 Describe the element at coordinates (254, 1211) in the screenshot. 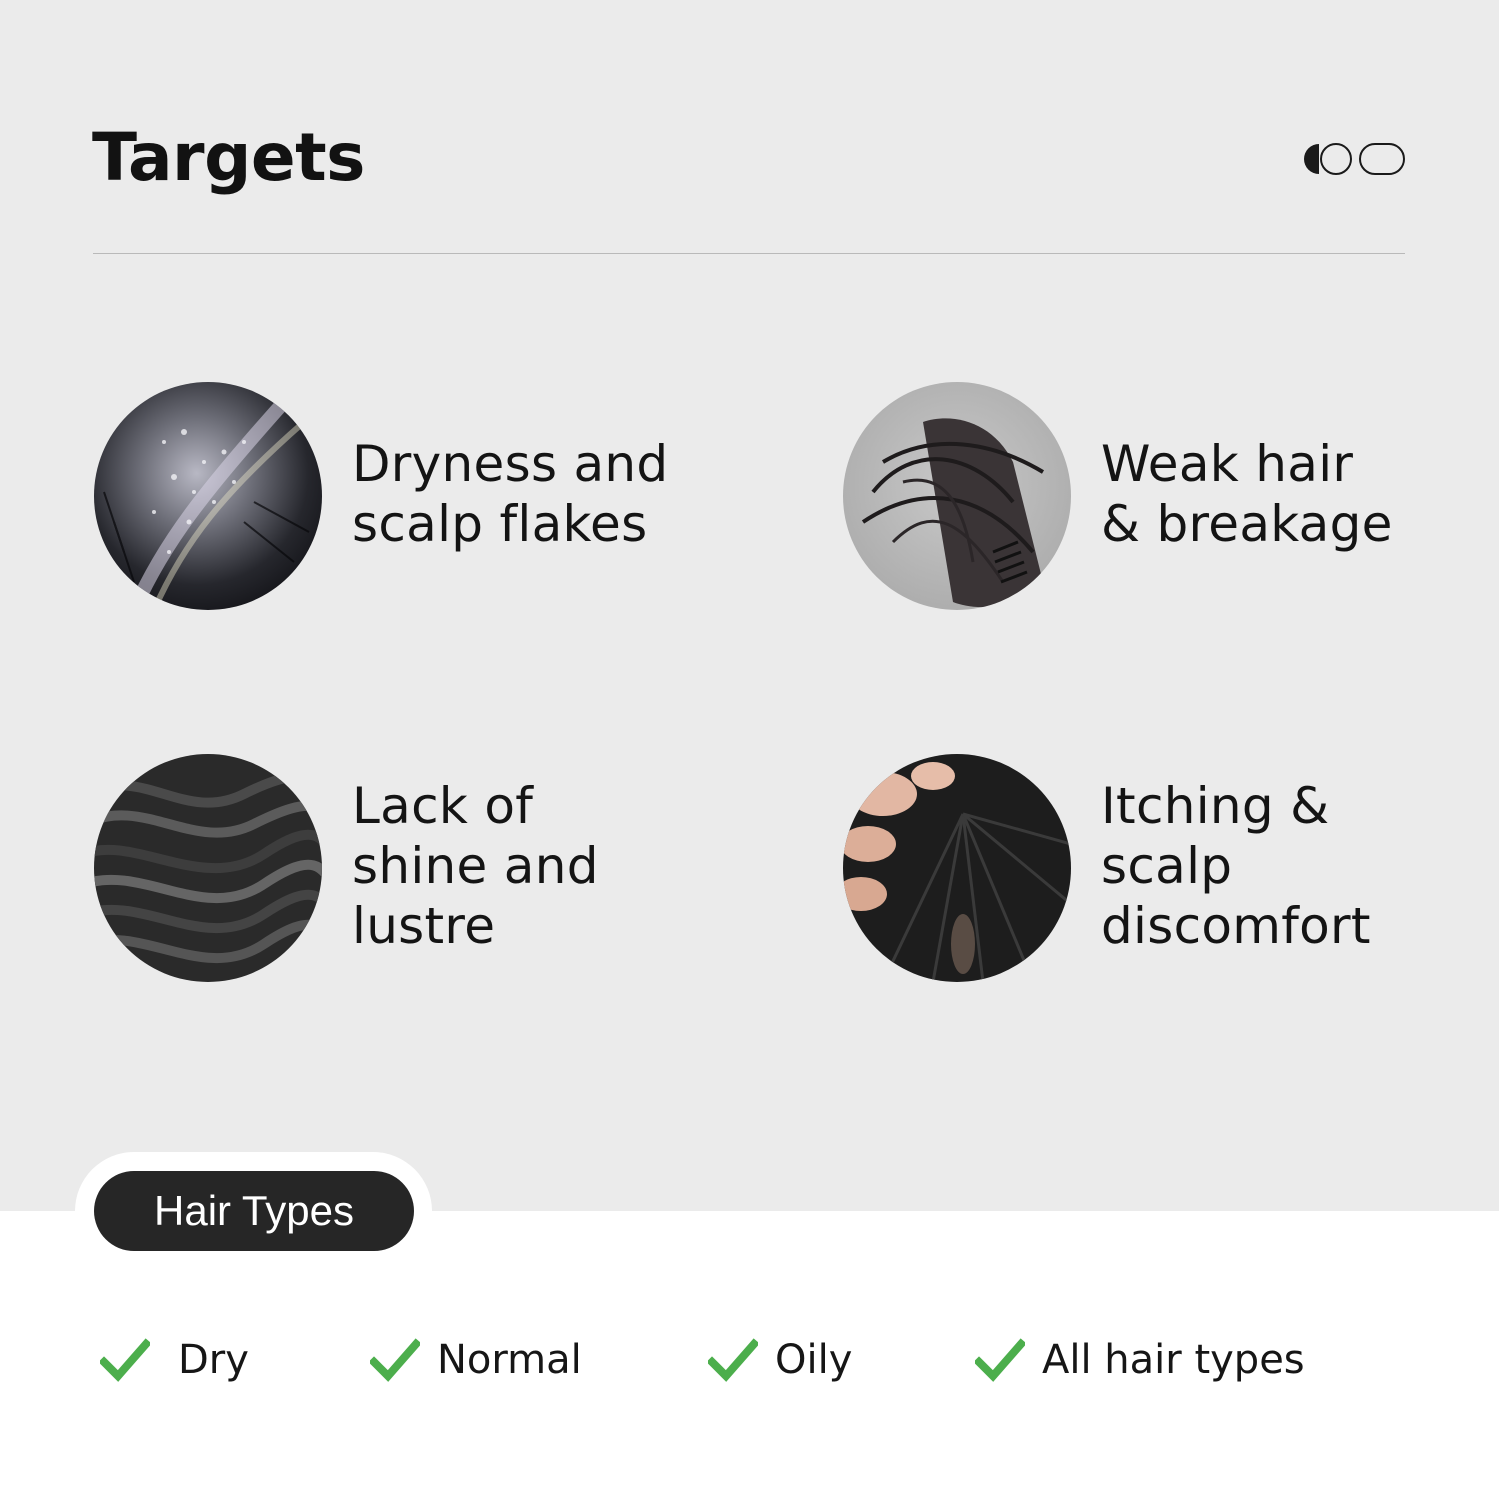

I see `hair-types-badge: Hair Types` at that location.